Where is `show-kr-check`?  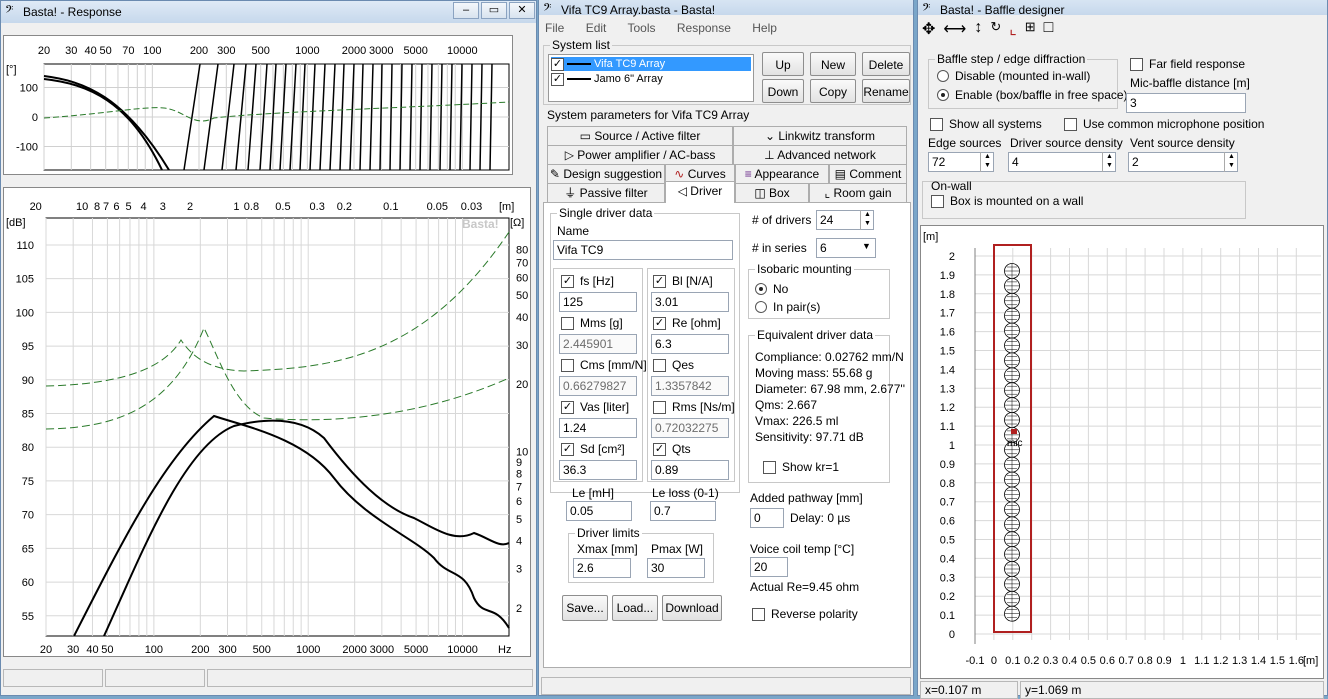
show-kr-check is located at coordinates (769, 467).